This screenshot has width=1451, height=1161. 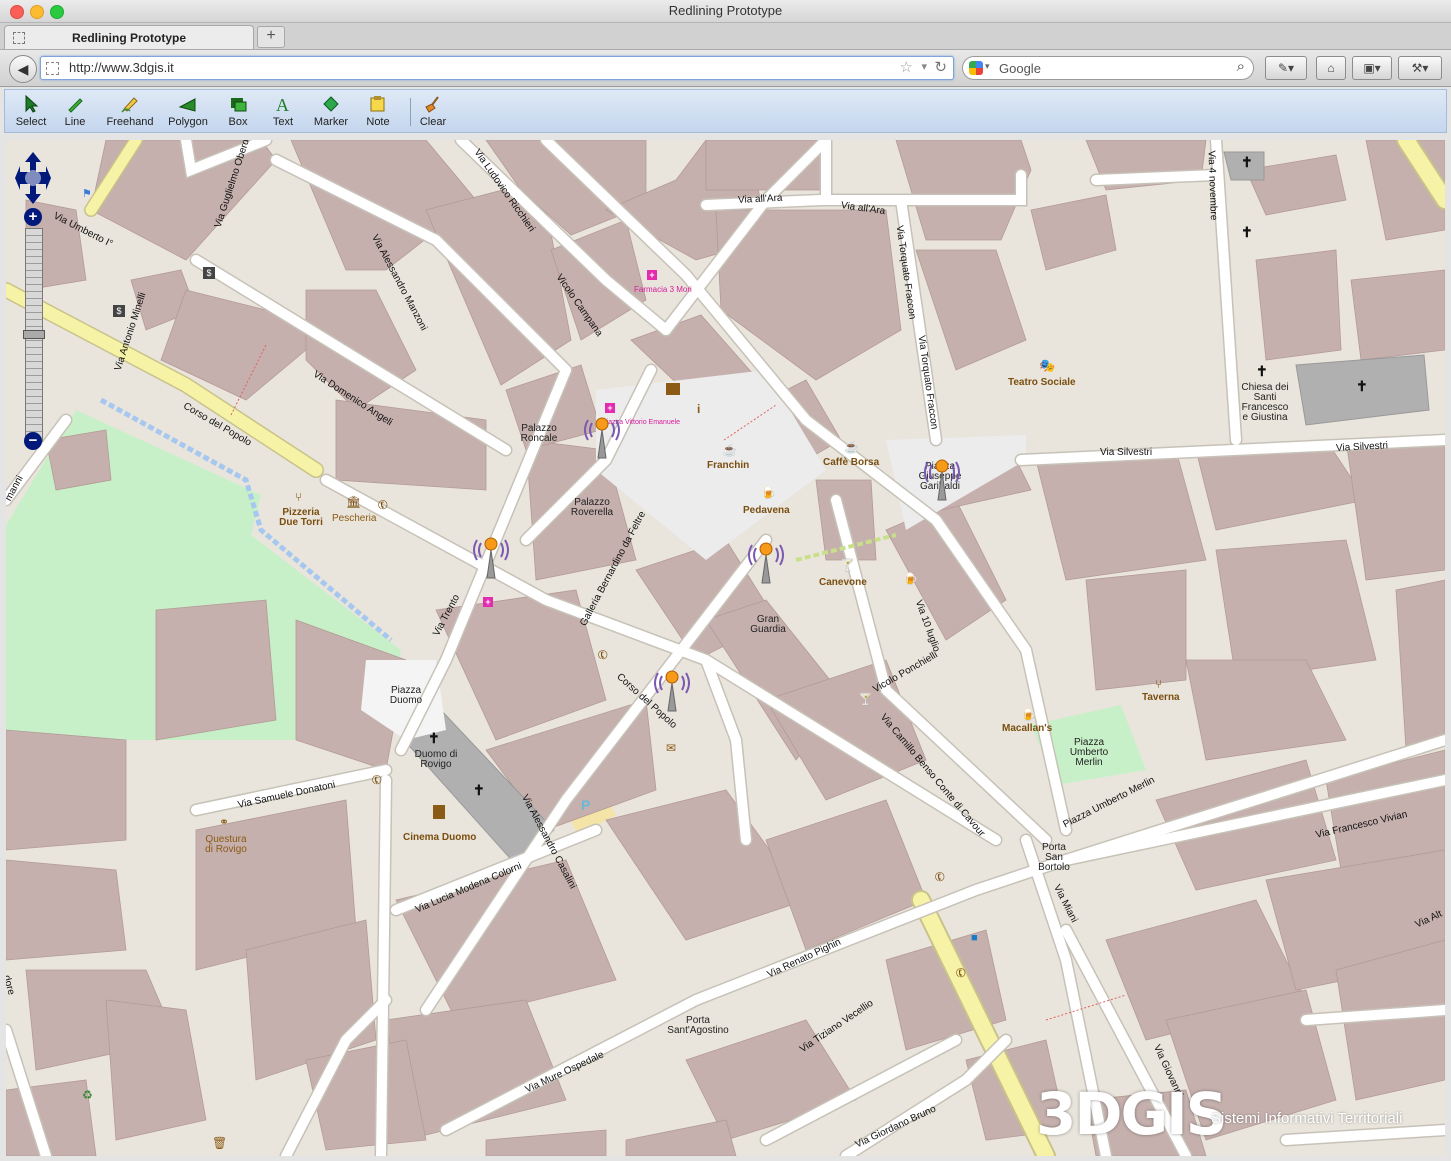 What do you see at coordinates (33, 178) in the screenshot?
I see `pan-control-icon` at bounding box center [33, 178].